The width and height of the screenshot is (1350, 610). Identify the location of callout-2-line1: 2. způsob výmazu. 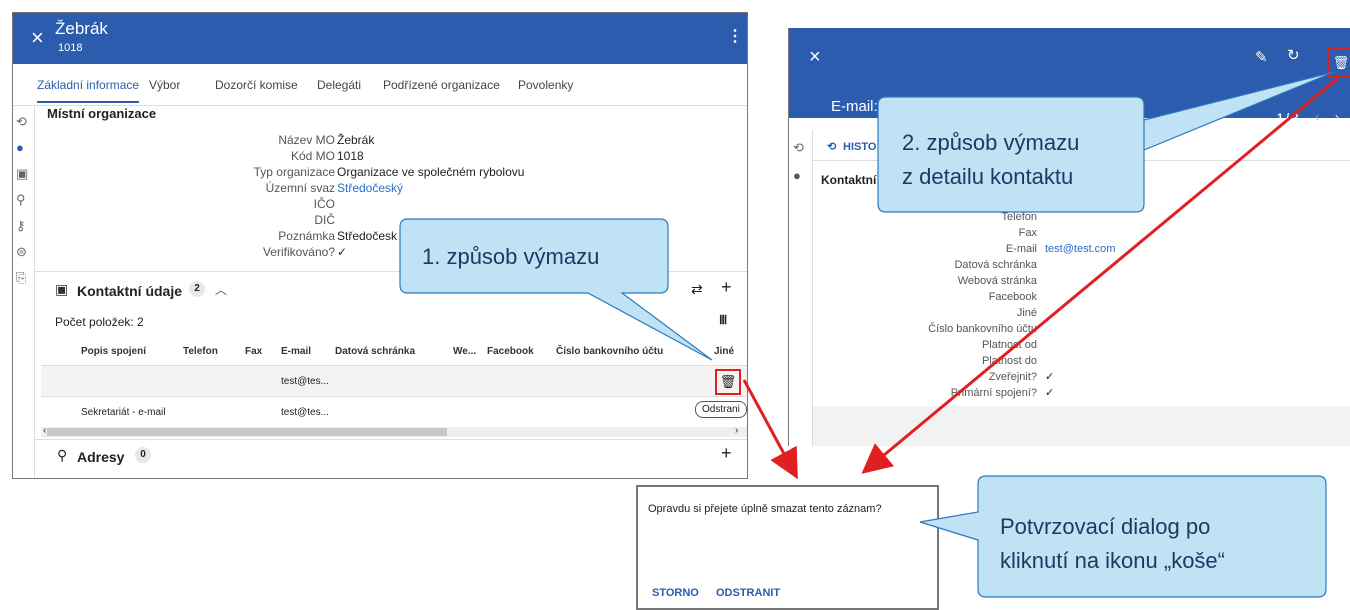
(991, 142).